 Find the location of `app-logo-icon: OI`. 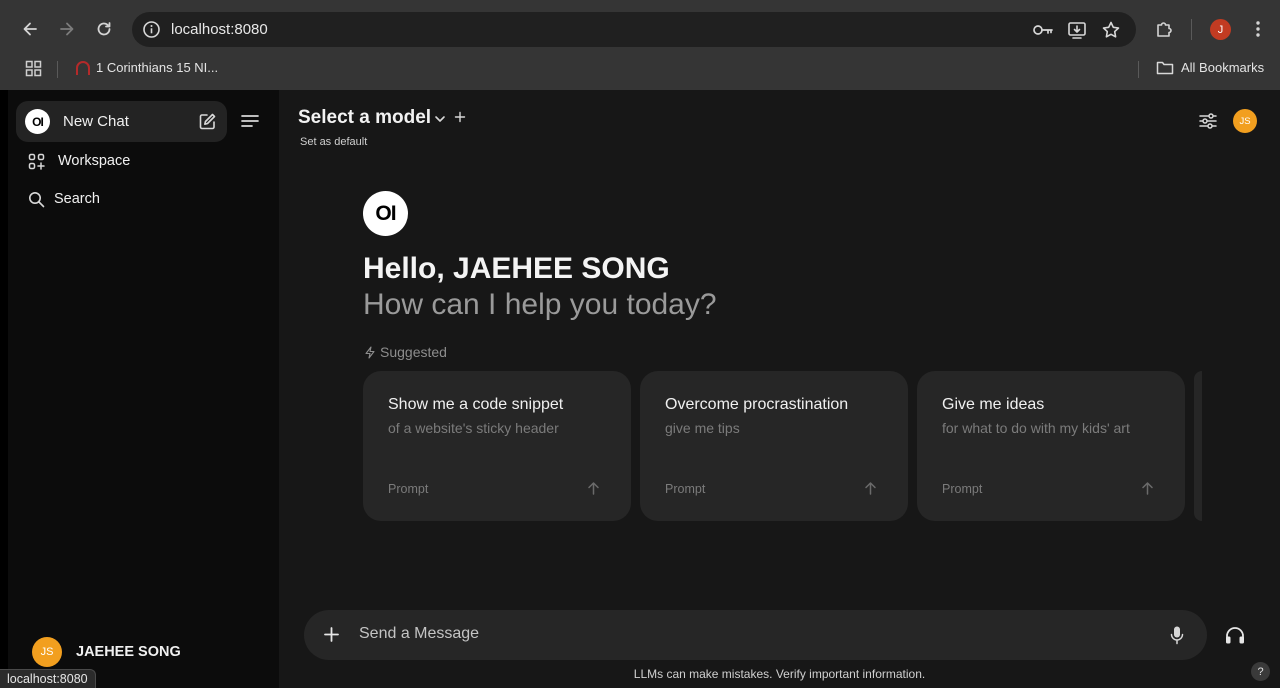

app-logo-icon: OI is located at coordinates (37, 121).